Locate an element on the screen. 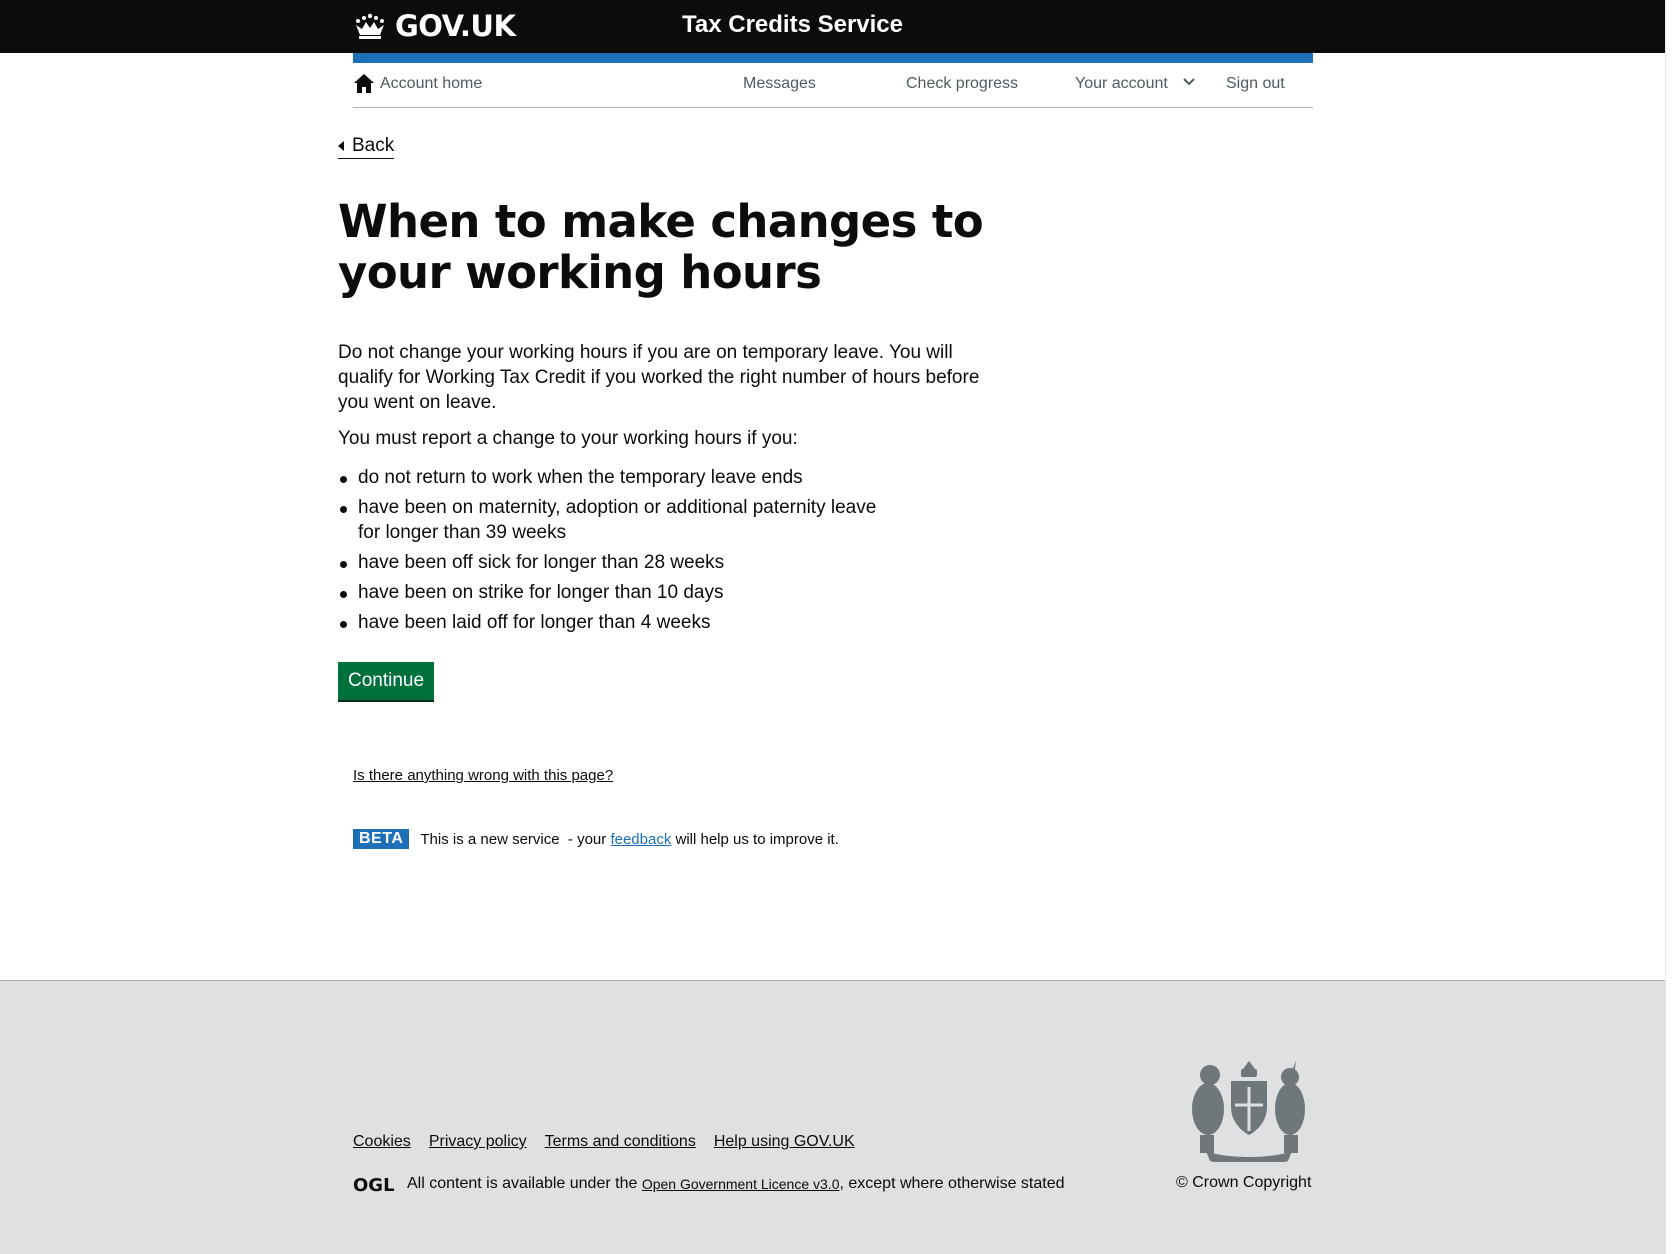 This screenshot has height=1254, width=1680. licence-text-after: , except where otherwise stated is located at coordinates (952, 1183).